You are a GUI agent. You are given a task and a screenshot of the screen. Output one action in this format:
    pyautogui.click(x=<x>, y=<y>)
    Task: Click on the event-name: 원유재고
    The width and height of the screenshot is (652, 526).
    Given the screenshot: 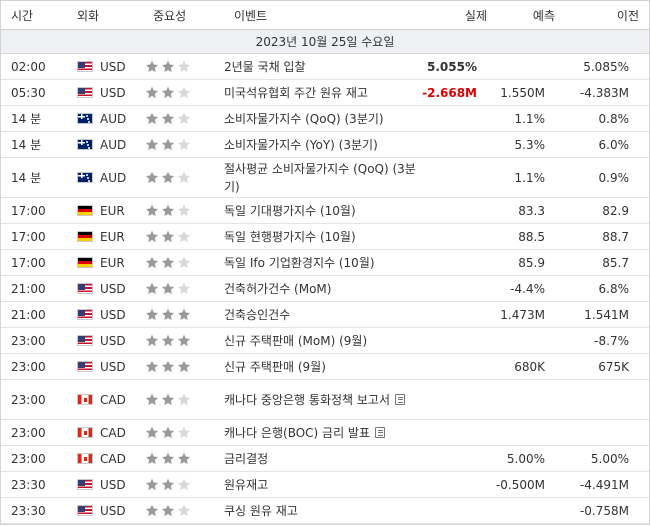 What is the action you would take?
    pyautogui.click(x=246, y=485)
    